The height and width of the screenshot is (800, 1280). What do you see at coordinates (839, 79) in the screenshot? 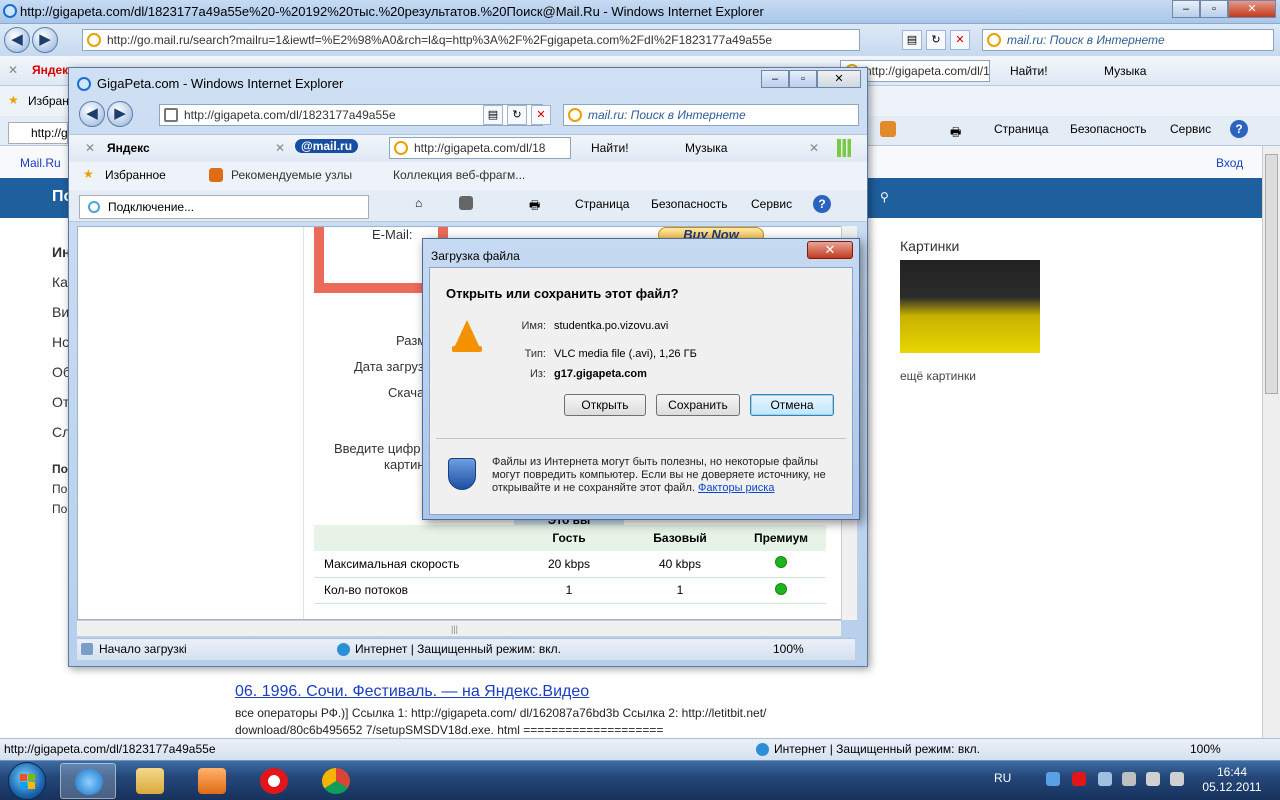
I see `inner-close-button: ✕` at bounding box center [839, 79].